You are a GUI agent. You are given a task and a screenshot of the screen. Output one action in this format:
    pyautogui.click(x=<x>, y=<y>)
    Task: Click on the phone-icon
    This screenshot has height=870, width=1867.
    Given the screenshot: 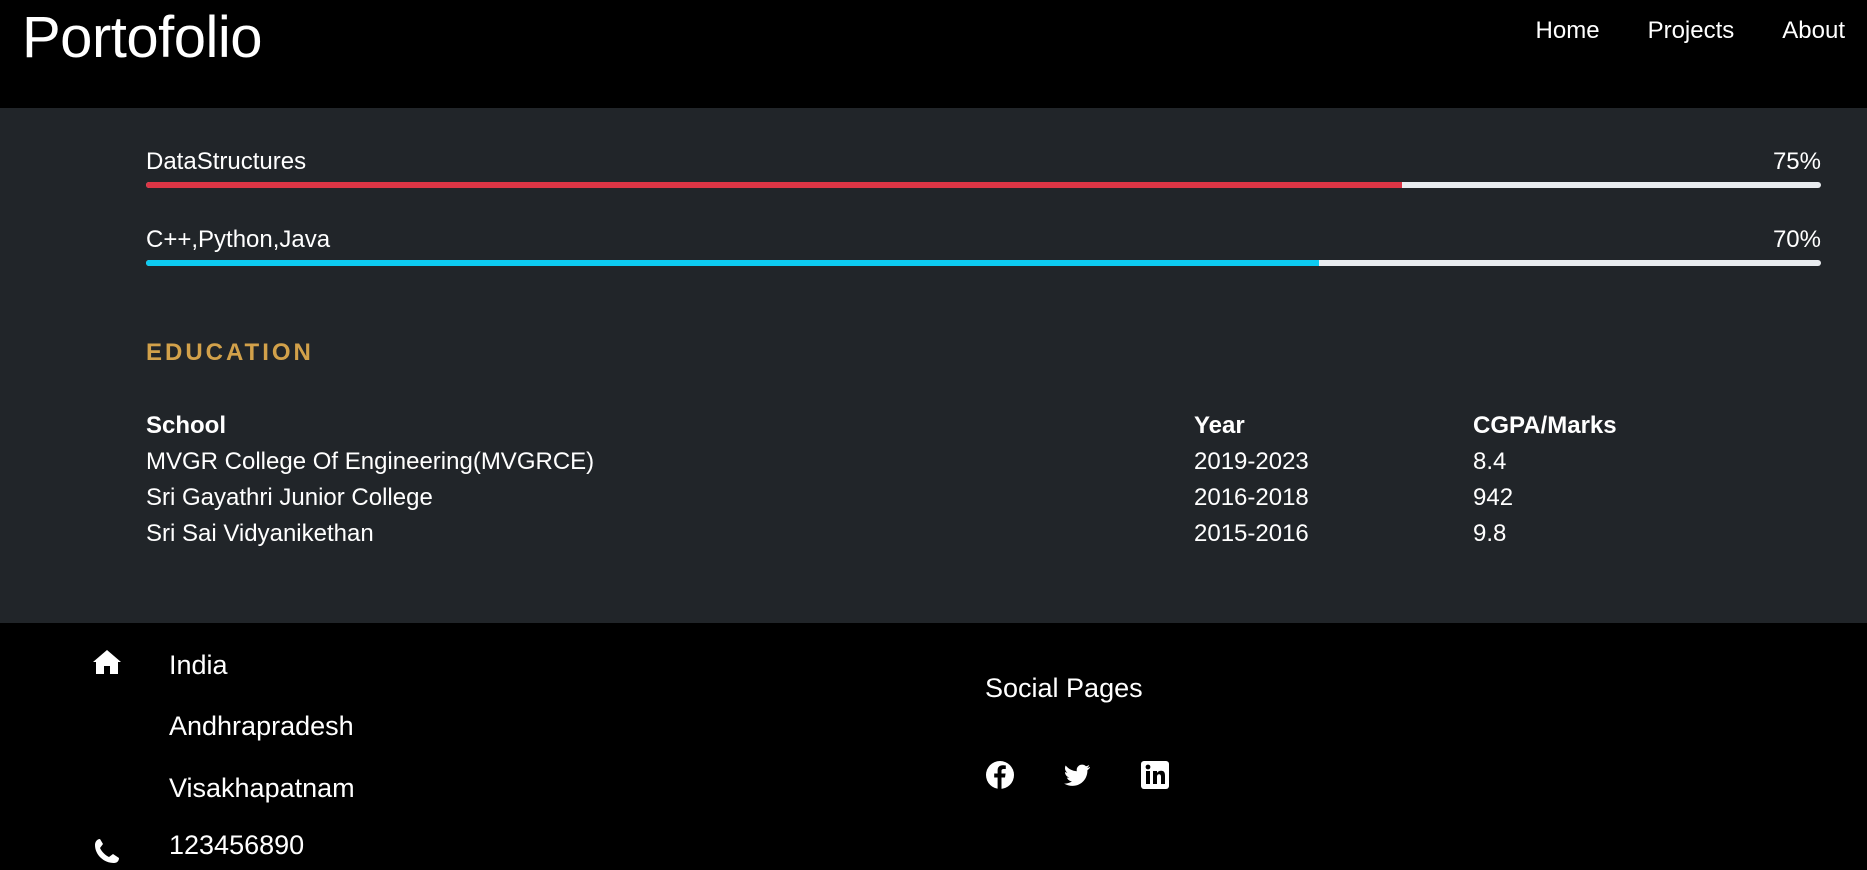 What is the action you would take?
    pyautogui.click(x=107, y=853)
    